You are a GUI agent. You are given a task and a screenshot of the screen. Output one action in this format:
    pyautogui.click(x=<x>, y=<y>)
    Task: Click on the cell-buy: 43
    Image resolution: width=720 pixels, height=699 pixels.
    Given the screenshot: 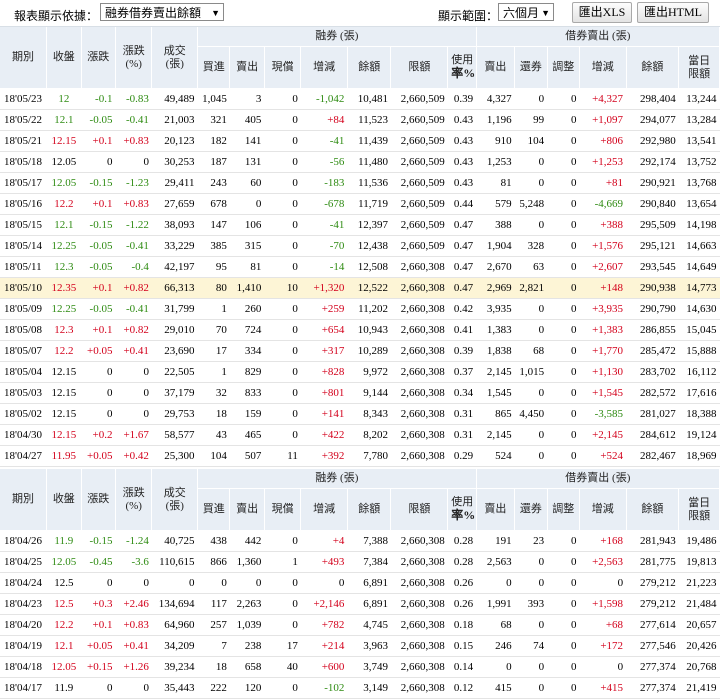 What is the action you would take?
    pyautogui.click(x=213, y=435)
    